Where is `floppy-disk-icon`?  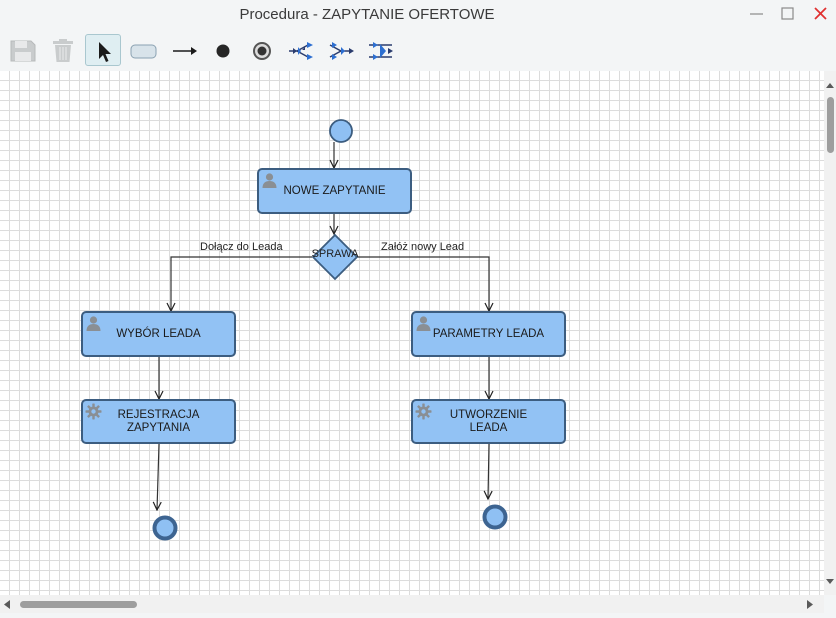
floppy-disk-icon is located at coordinates (23, 51).